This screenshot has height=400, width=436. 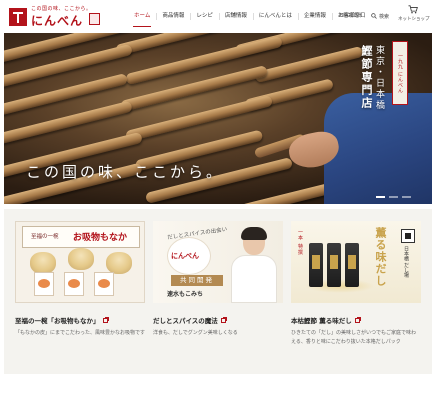 What do you see at coordinates (314, 16) in the screenshot?
I see `nav-item-company: 企業情報` at bounding box center [314, 16].